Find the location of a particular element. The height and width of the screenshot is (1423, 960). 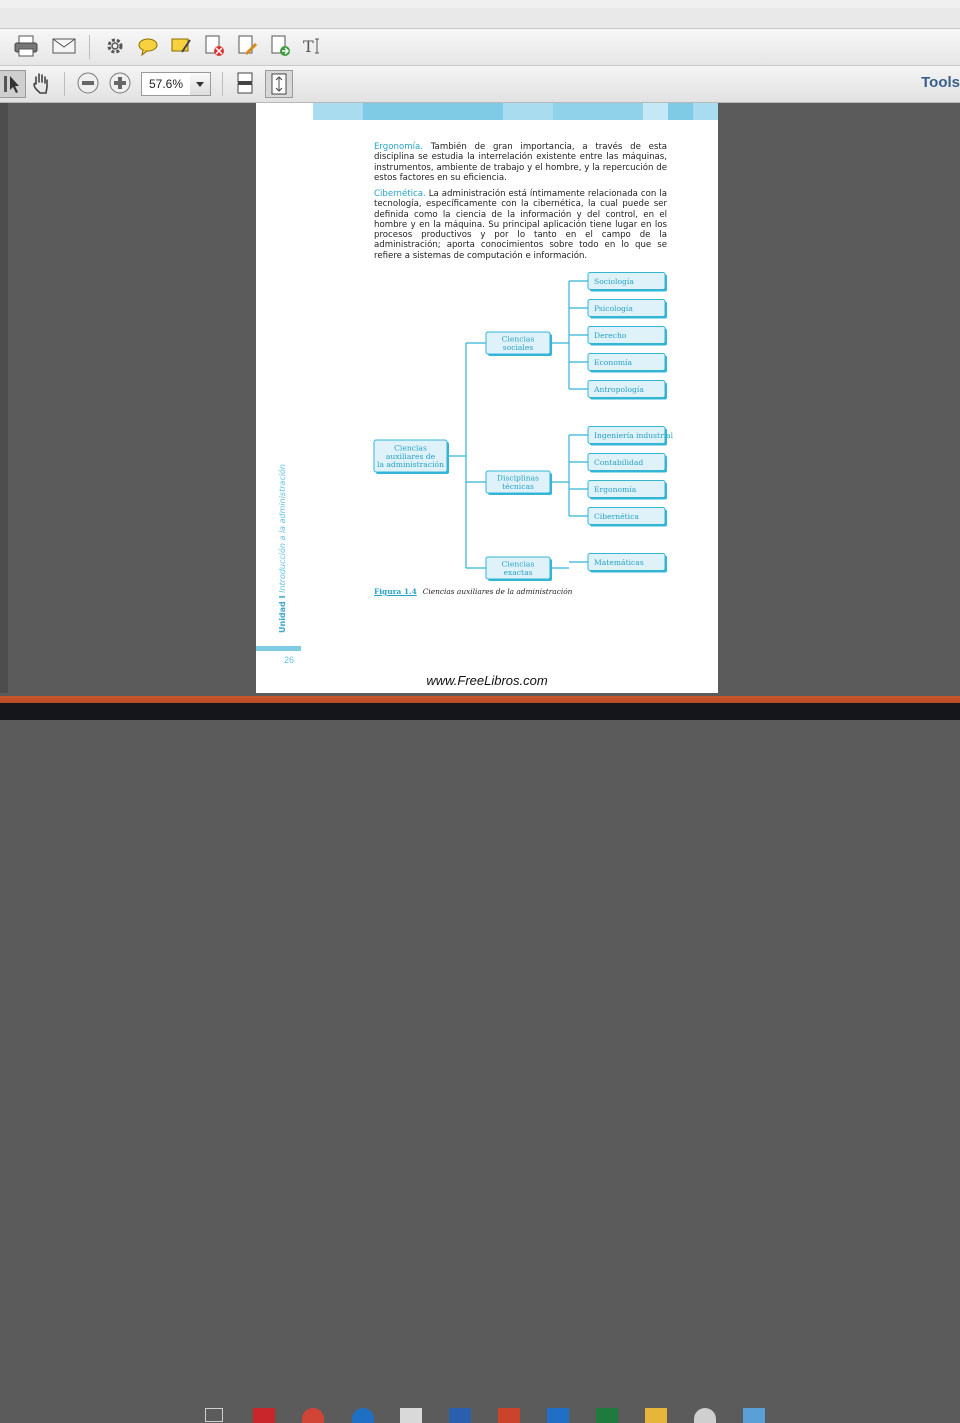

left-panel-edge is located at coordinates (4, 398).